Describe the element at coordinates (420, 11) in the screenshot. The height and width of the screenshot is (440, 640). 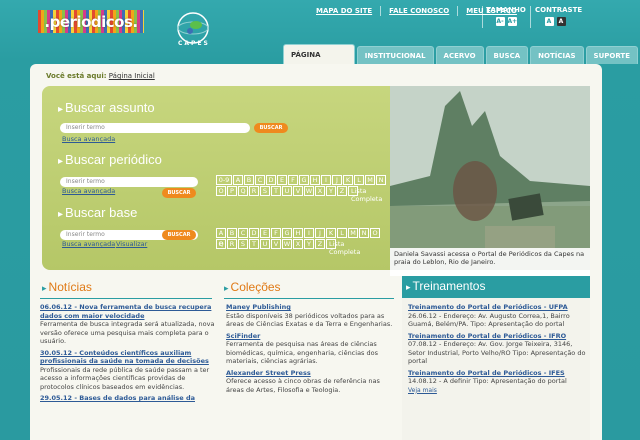
I see `link-fale-conosco: FALE CONOSCO` at that location.